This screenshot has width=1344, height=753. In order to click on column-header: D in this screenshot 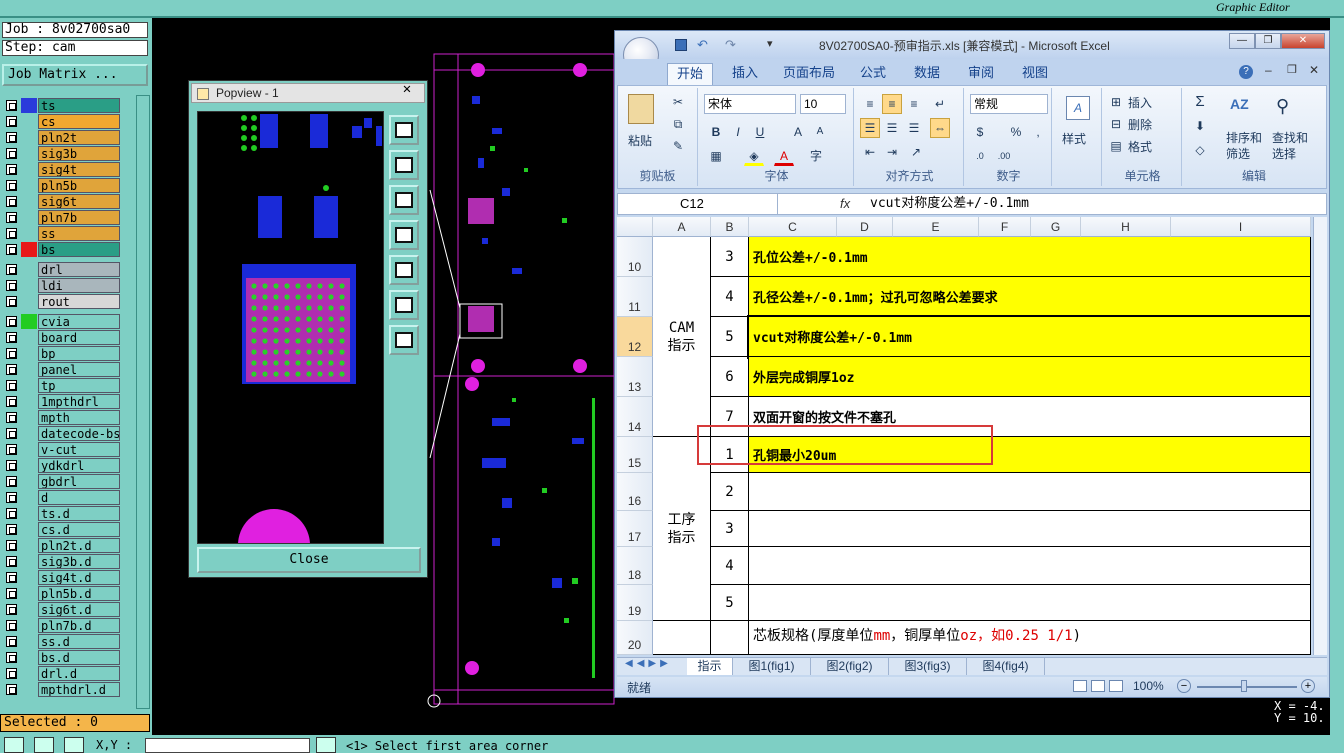, I will do `click(865, 227)`.